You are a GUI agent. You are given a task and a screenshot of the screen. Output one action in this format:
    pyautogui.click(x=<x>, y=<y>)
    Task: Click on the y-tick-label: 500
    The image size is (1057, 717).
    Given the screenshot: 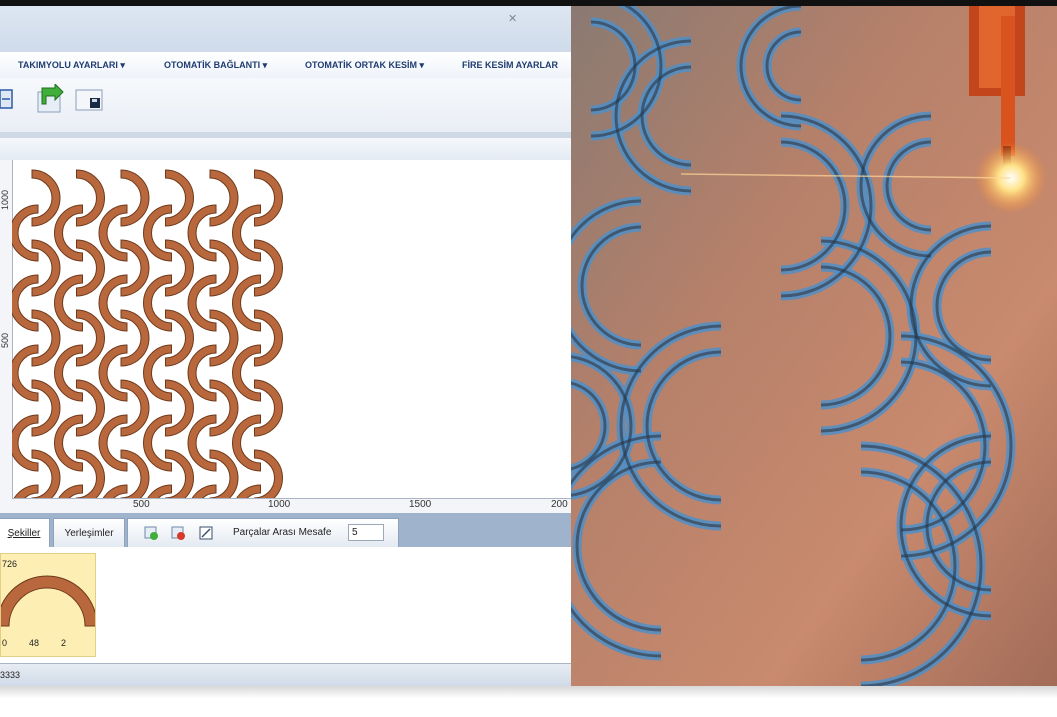 What is the action you would take?
    pyautogui.click(x=5, y=340)
    